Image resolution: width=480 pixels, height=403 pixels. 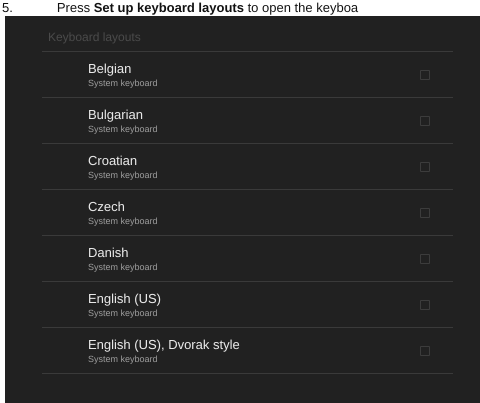 I want to click on layout-name: Bulgarian, so click(x=115, y=114).